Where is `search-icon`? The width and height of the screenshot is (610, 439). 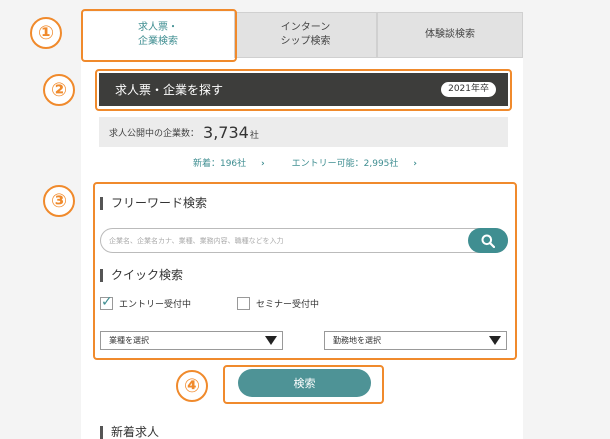
search-icon is located at coordinates (488, 241).